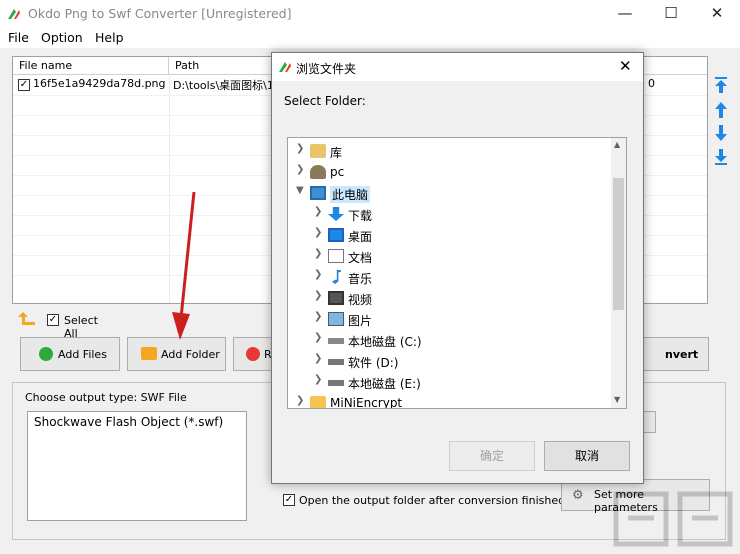 This screenshot has height=554, width=740. What do you see at coordinates (223, 85) in the screenshot?
I see `file-path-cell: D:\tools\桌面图标\1` at bounding box center [223, 85].